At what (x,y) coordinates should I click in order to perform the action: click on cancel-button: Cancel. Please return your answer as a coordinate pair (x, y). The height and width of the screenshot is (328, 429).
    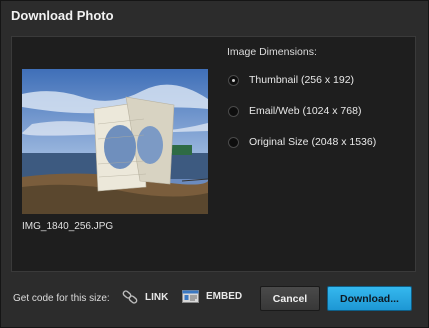
    Looking at the image, I should click on (290, 298).